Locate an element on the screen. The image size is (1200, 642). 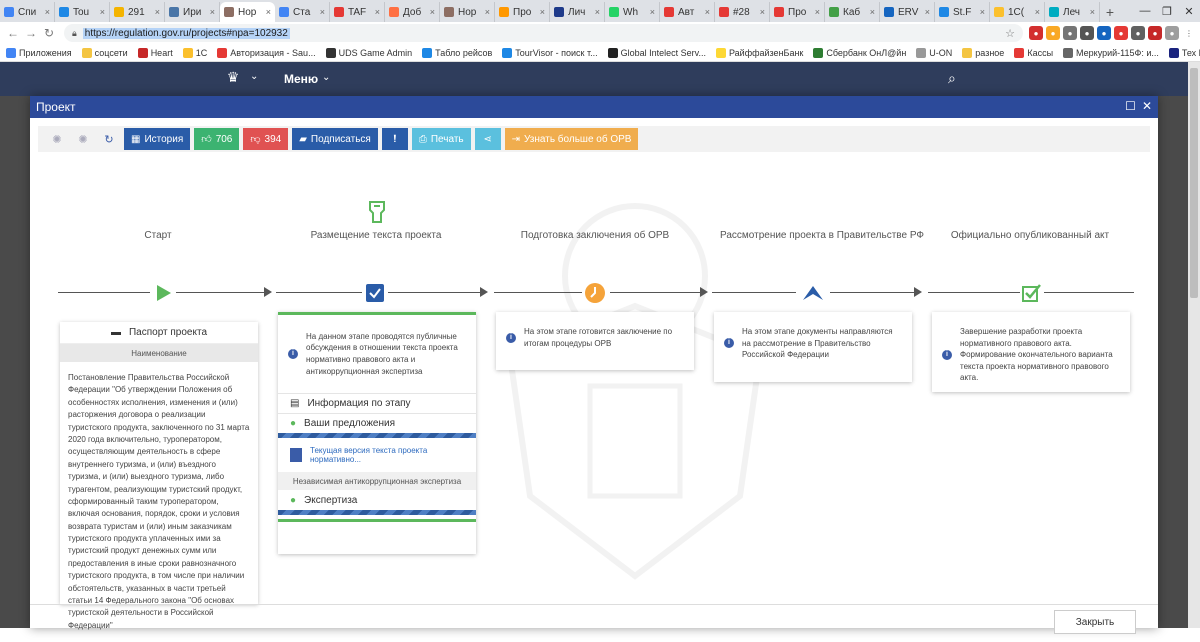
browser-tab: Доб × is located at coordinates (412, 12).